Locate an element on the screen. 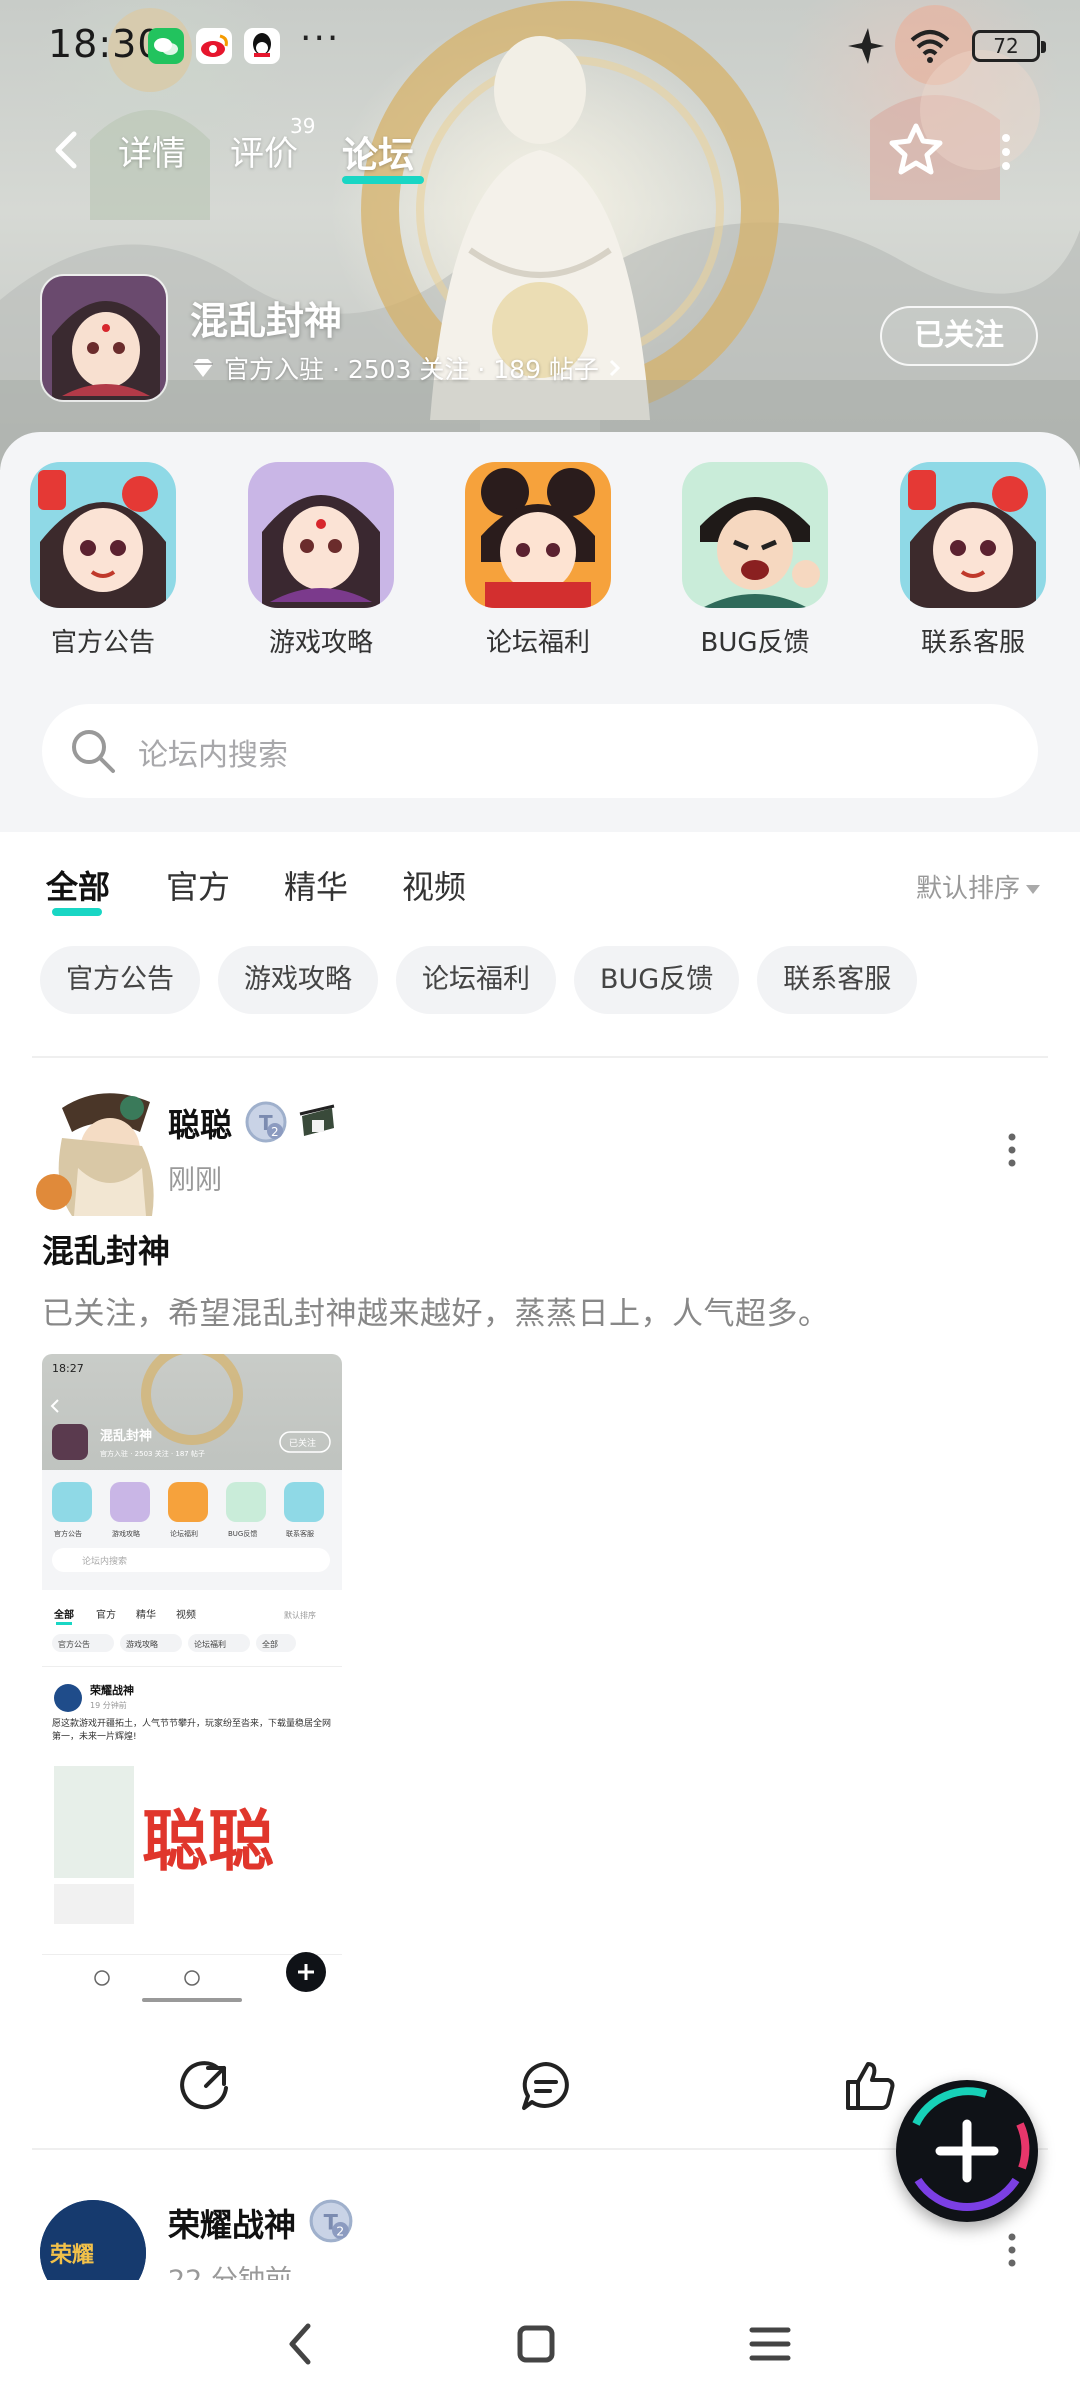  filter-tab-official: 官方 is located at coordinates (198, 885).